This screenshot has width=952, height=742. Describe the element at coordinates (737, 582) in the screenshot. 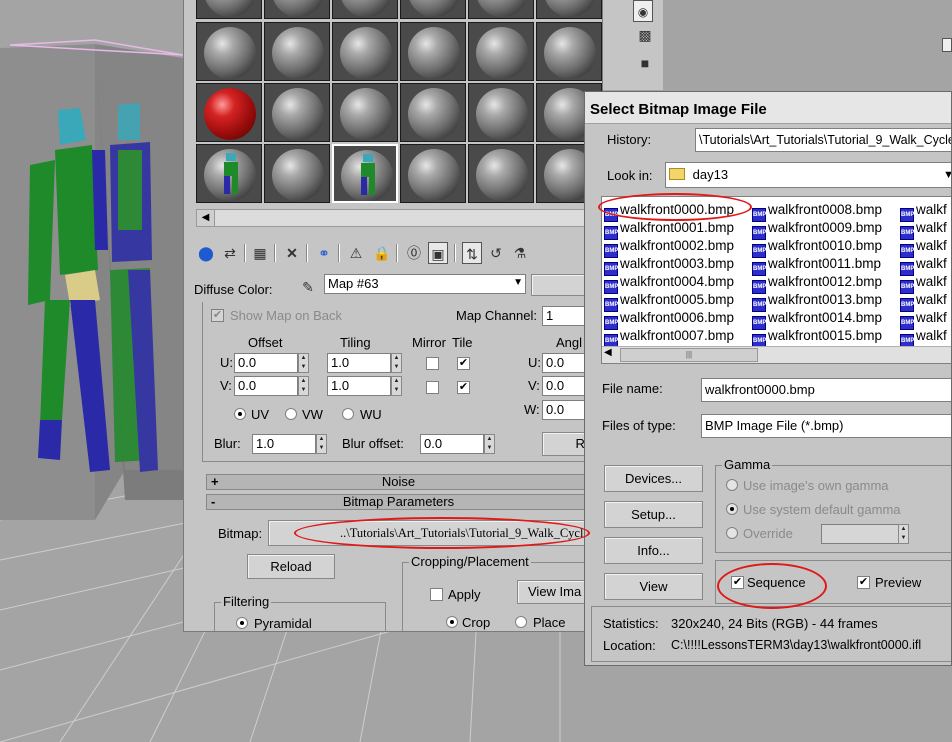

I see `sequence-checkbox: ✔` at that location.